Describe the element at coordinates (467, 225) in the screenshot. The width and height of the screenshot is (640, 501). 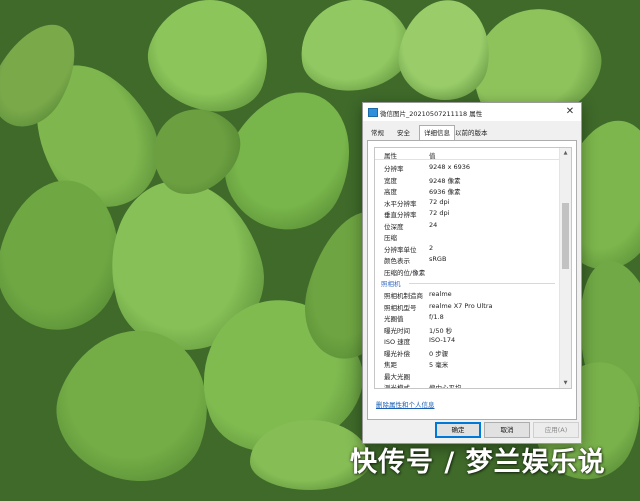
I see `list-item: 位深度 24` at that location.